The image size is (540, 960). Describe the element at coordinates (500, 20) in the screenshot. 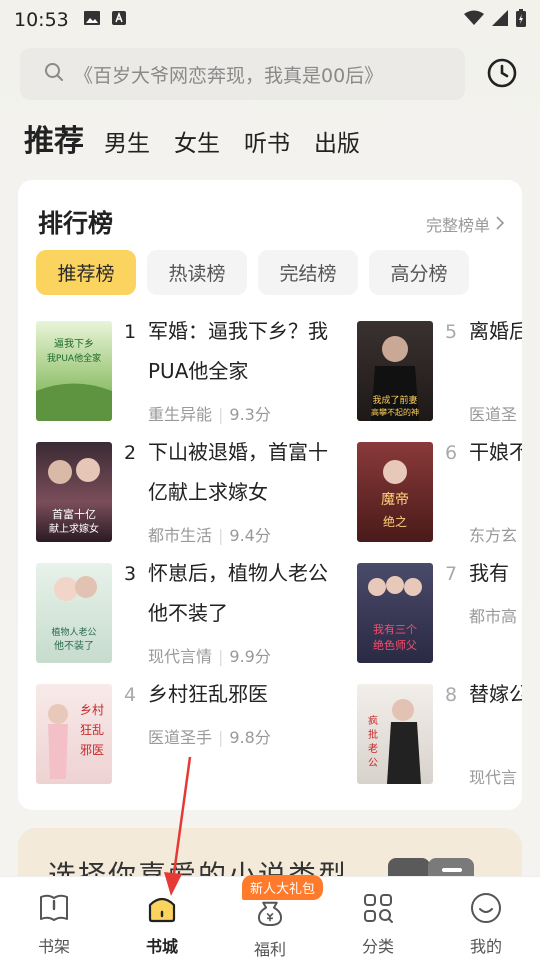

I see `signal-icon` at that location.